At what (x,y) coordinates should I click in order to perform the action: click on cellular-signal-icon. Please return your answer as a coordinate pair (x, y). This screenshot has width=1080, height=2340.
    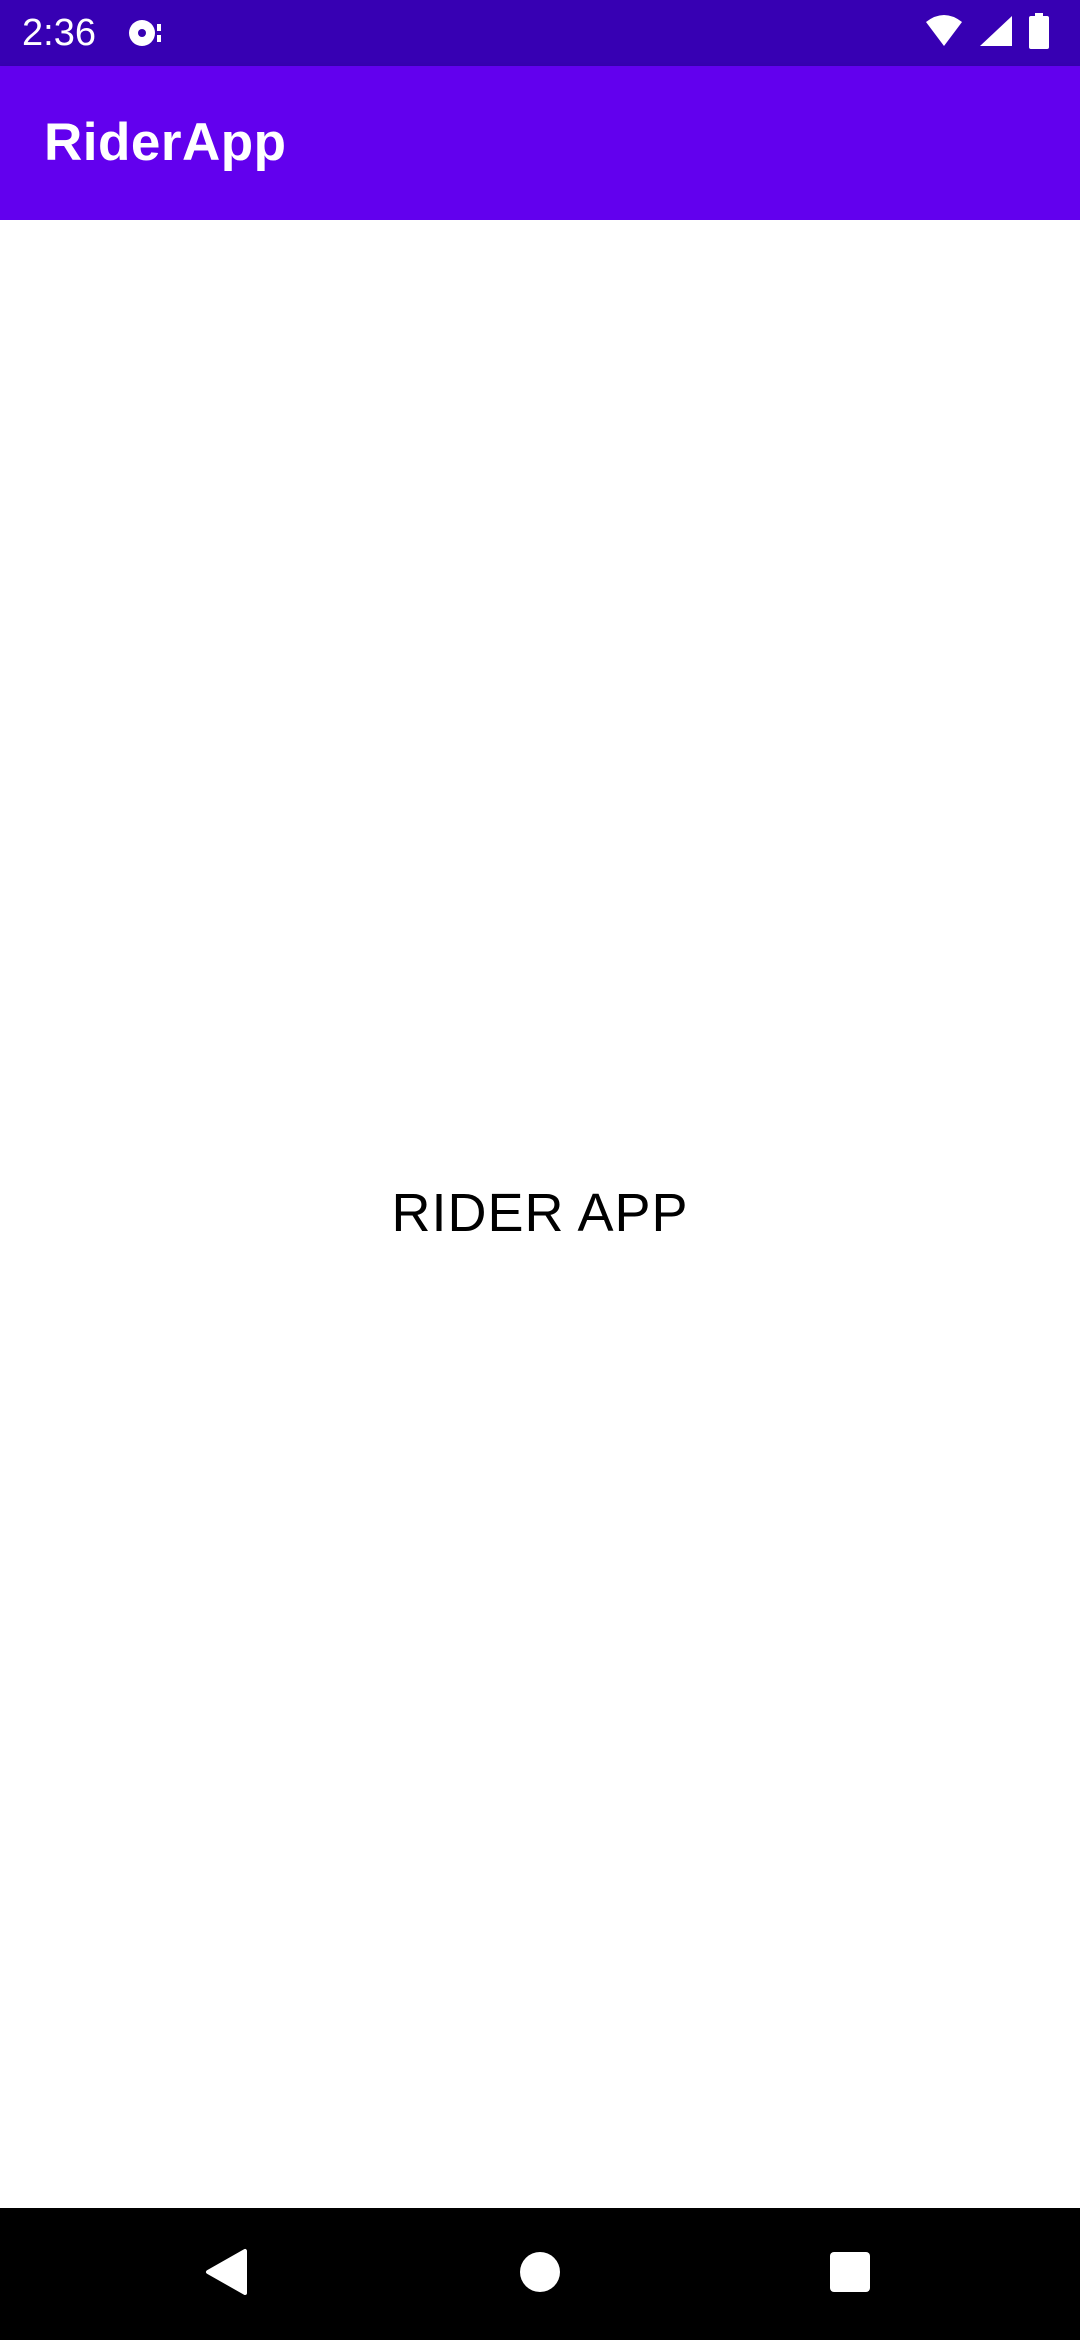
    Looking at the image, I should click on (996, 33).